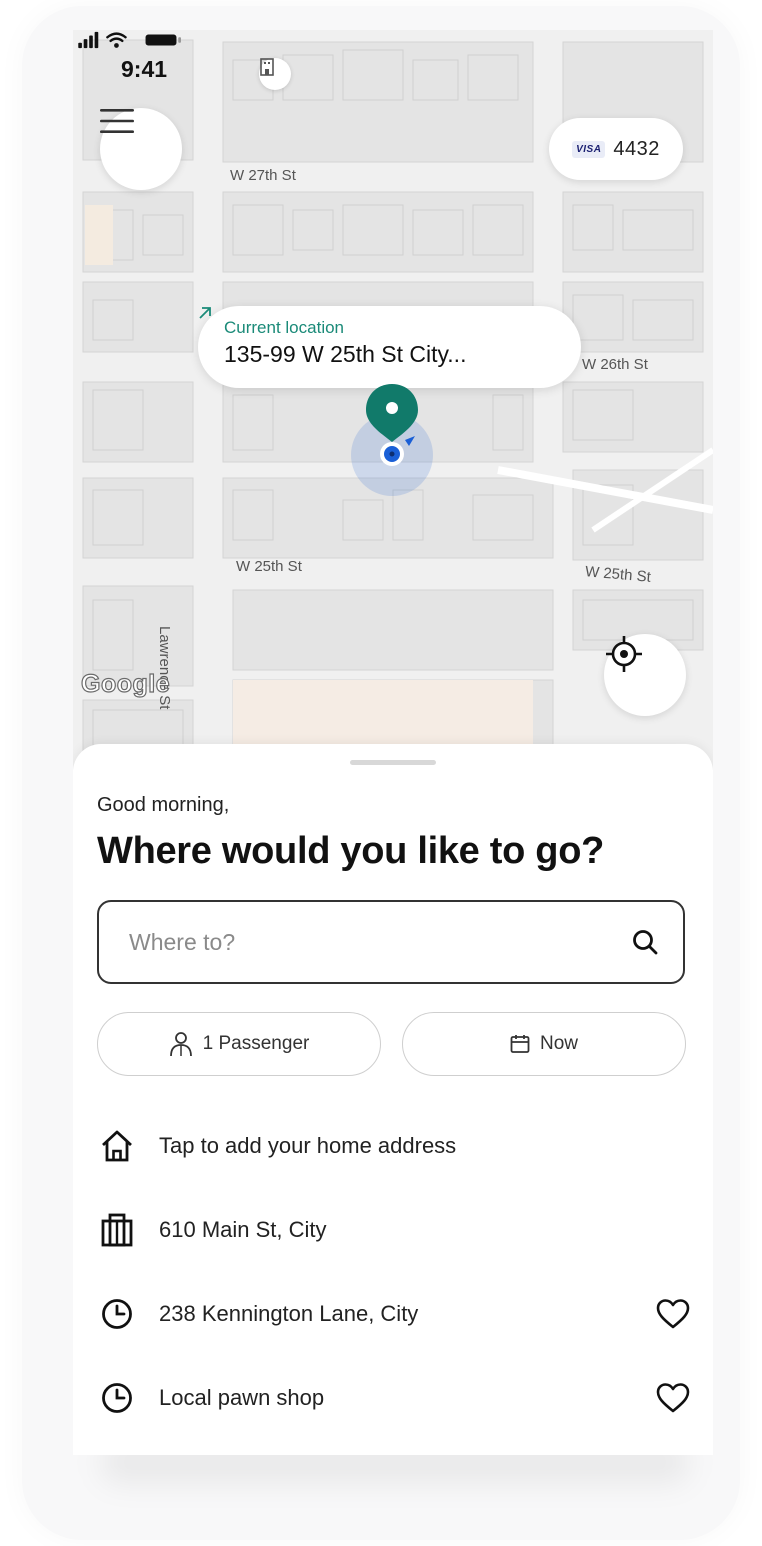  Describe the element at coordinates (269, 566) in the screenshot. I see `street-label-w25: W 25th St` at that location.